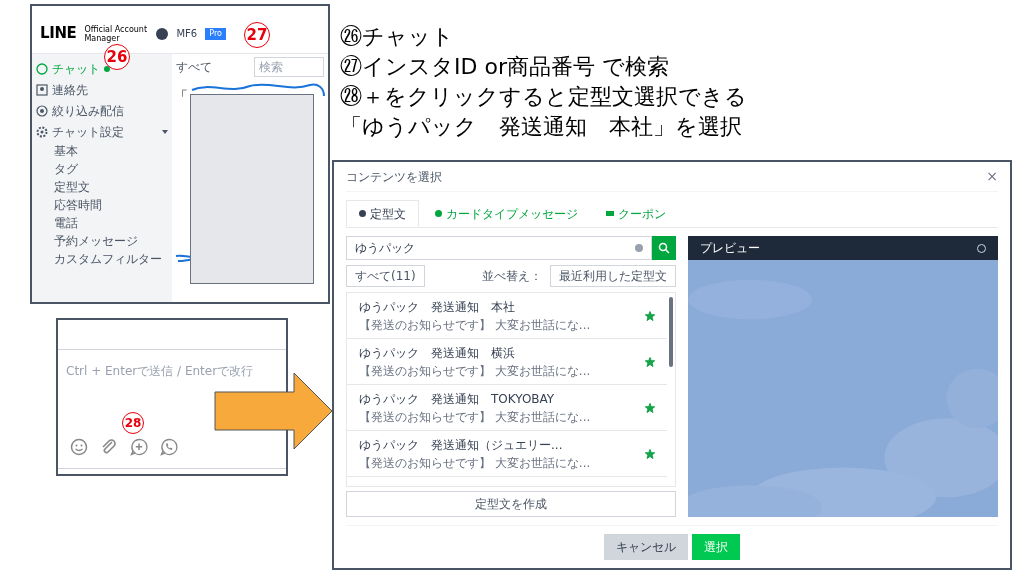 This screenshot has width=1024, height=576. What do you see at coordinates (457, 399) in the screenshot?
I see `template-title: ゆうパック 発送通知 TOKYOBAY` at bounding box center [457, 399].